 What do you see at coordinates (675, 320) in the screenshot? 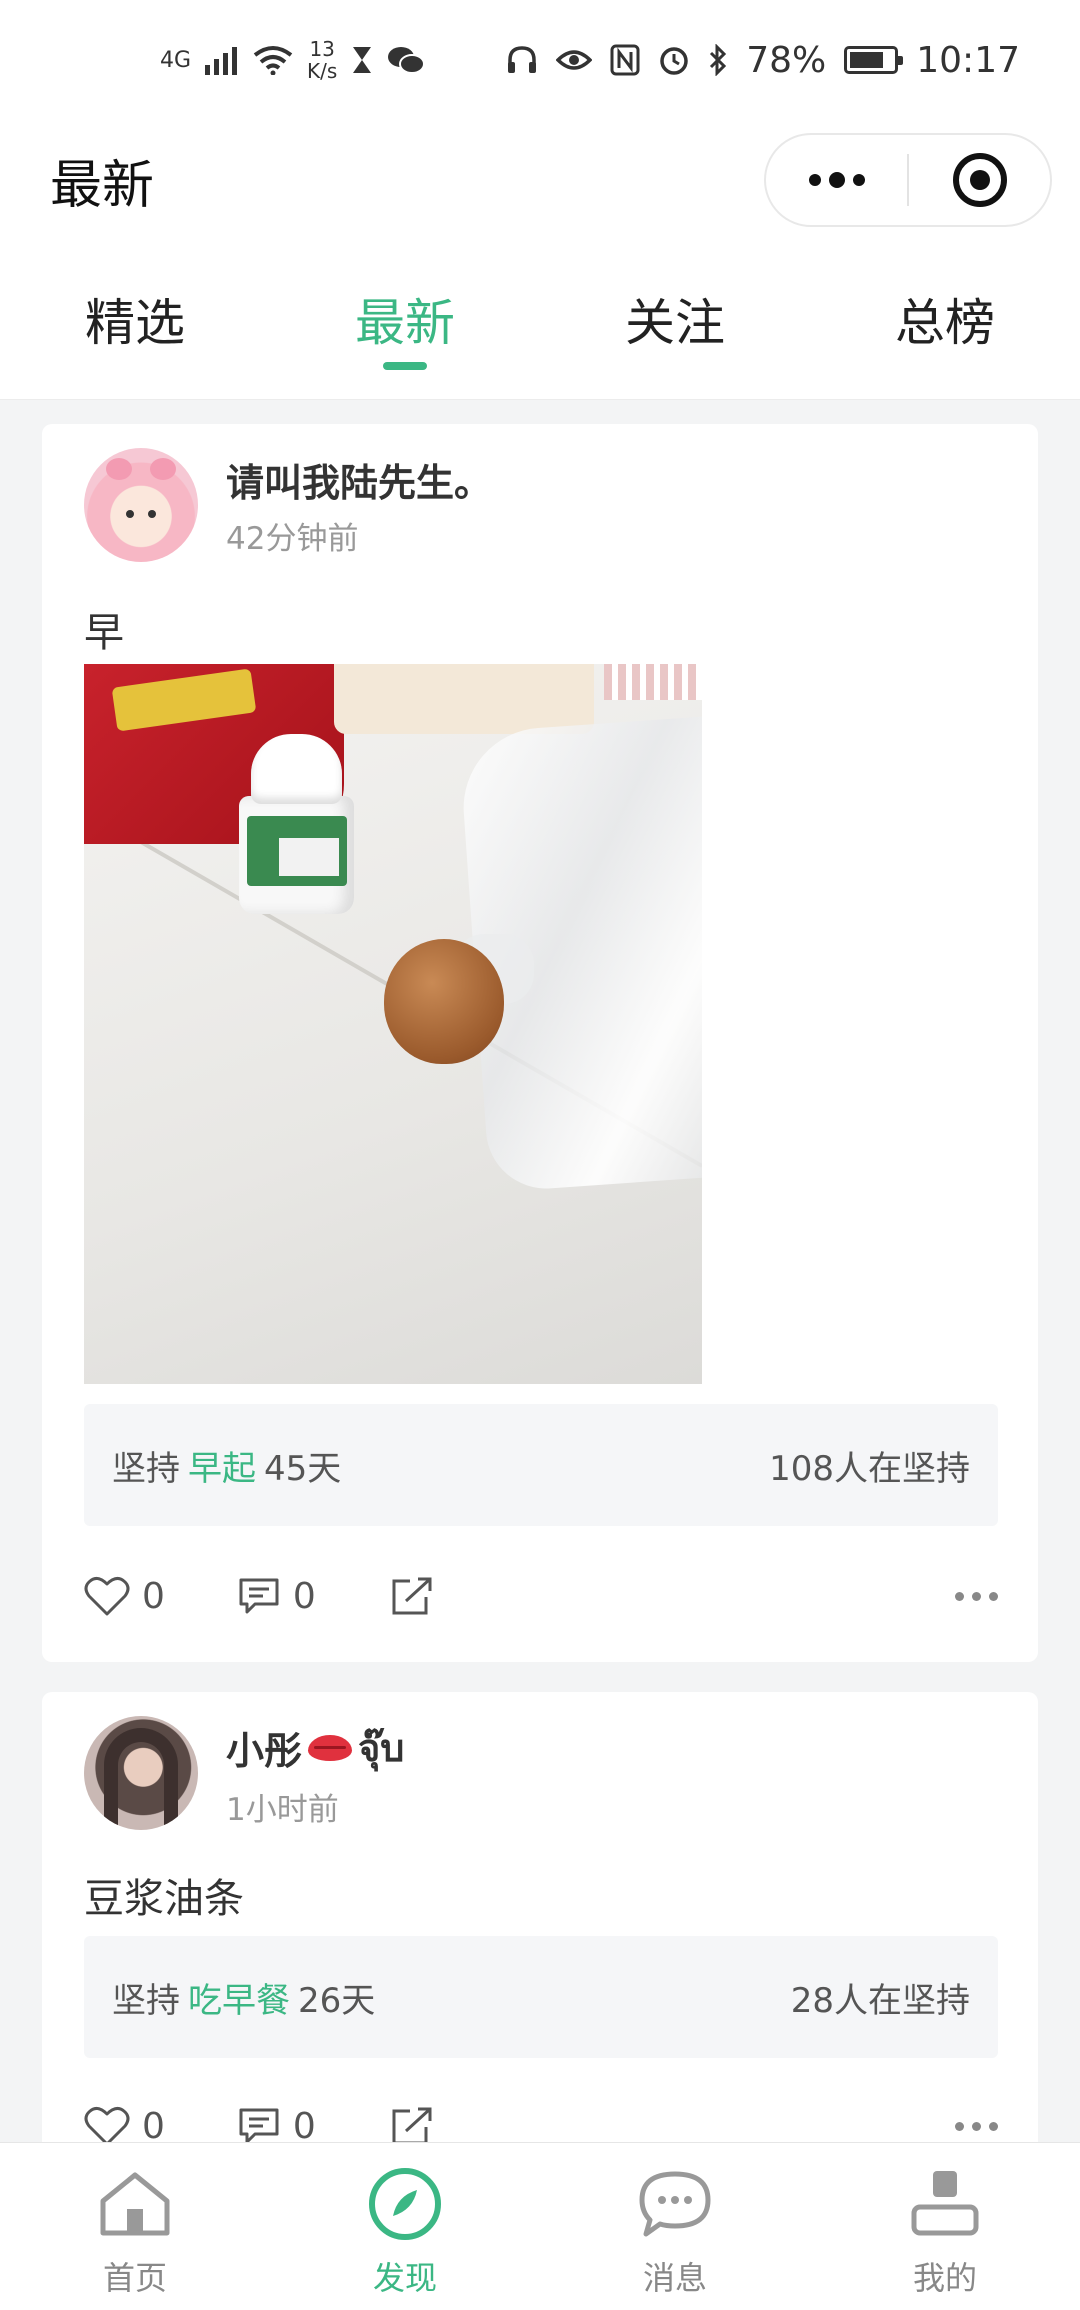
I see `tab-following: 关注` at bounding box center [675, 320].